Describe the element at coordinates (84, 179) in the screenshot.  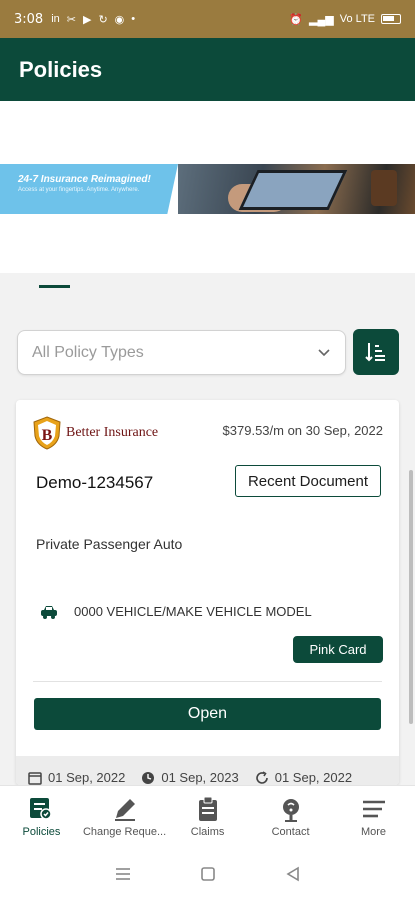
I see `banner-headline: 24-7 Insurance Reimagined!` at that location.